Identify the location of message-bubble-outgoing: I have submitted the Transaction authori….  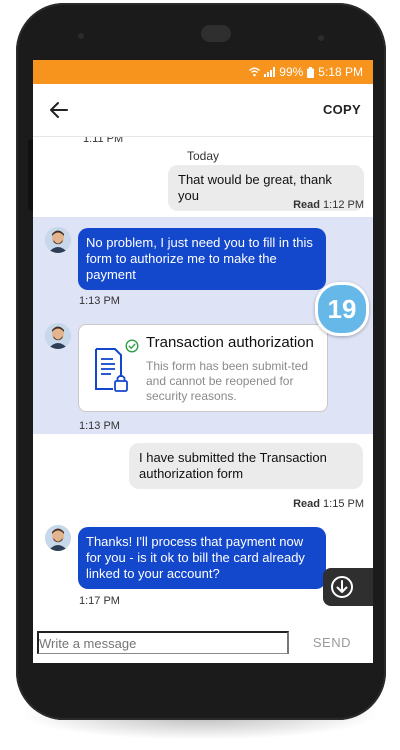
(246, 466).